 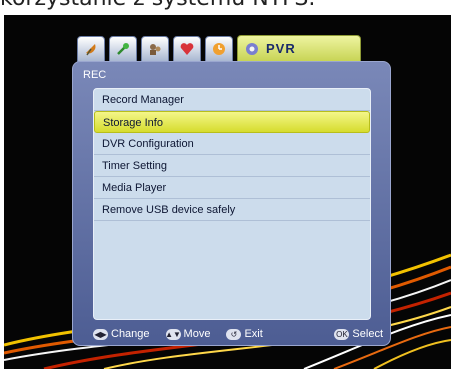 I want to click on clock-icon, so click(x=219, y=49).